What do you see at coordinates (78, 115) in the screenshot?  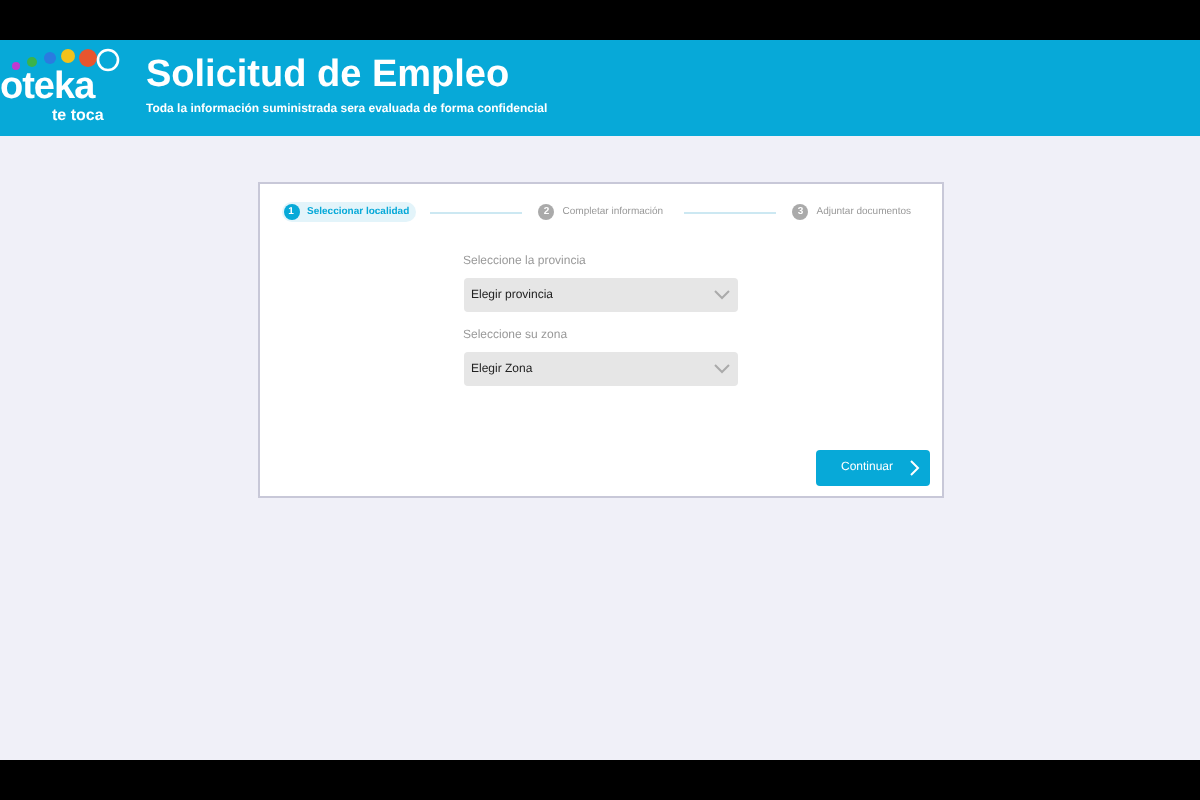 I see `logo-tagline: te toca` at bounding box center [78, 115].